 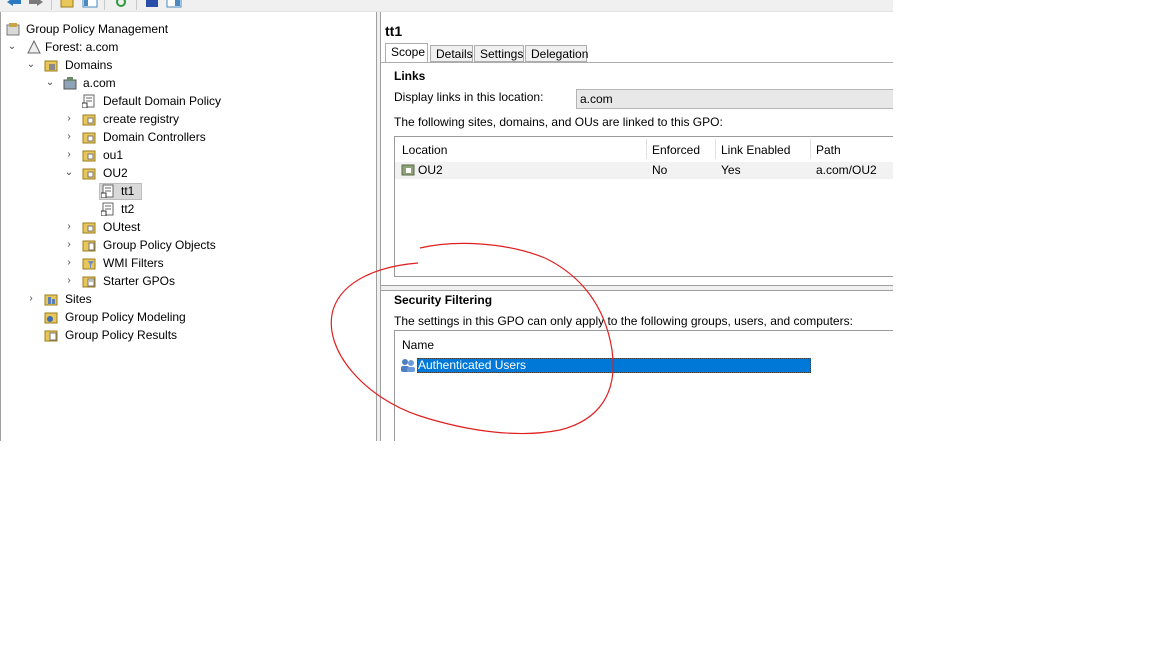 I want to click on tab-delegation: Delegation, so click(x=556, y=53).